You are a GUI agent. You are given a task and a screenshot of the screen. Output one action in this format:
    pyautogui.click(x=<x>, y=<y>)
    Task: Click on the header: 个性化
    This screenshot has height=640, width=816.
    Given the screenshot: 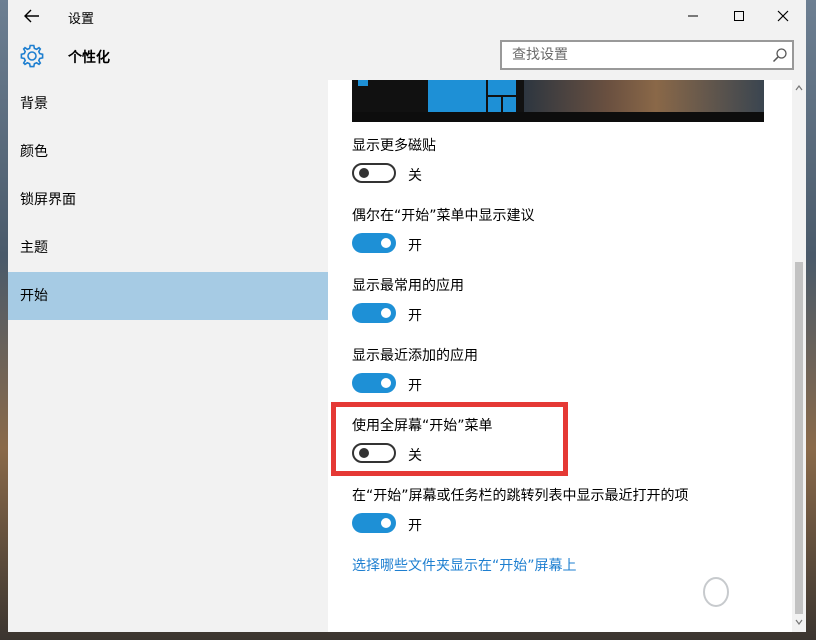 What is the action you would take?
    pyautogui.click(x=407, y=56)
    